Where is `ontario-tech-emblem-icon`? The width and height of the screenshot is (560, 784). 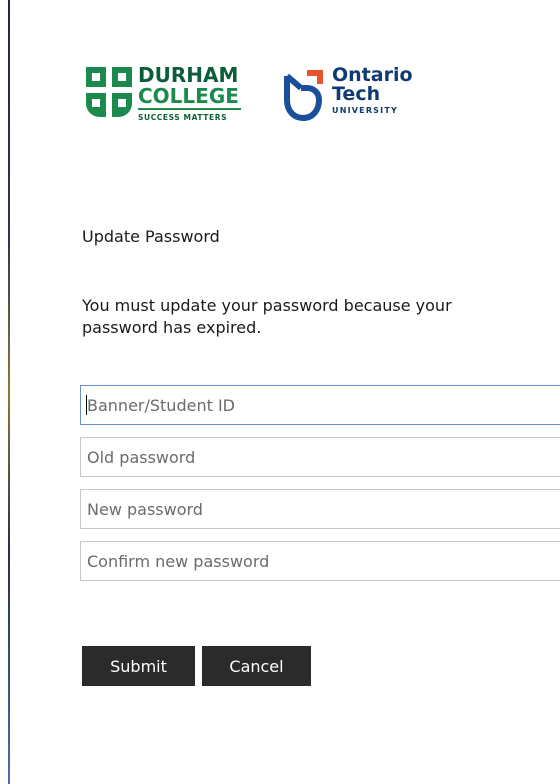 ontario-tech-emblem-icon is located at coordinates (303, 95).